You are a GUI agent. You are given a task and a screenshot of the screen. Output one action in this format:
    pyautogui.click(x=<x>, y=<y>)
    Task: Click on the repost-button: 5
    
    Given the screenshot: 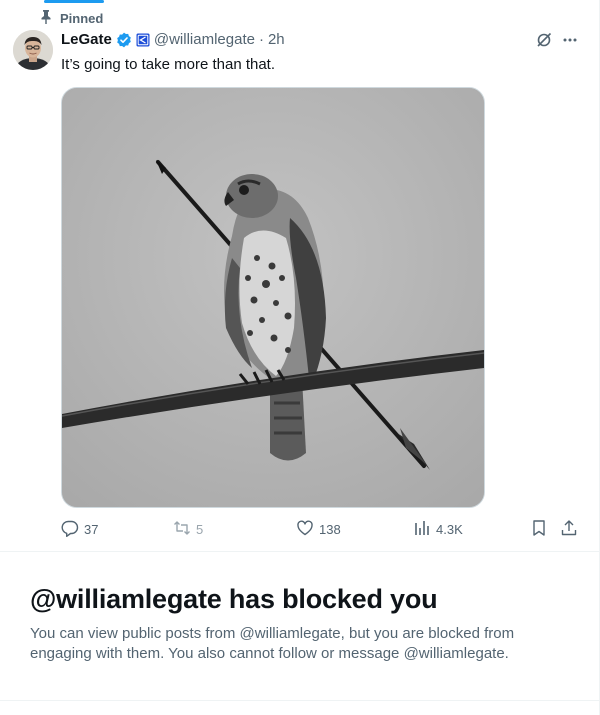 What is the action you would take?
    pyautogui.click(x=188, y=529)
    